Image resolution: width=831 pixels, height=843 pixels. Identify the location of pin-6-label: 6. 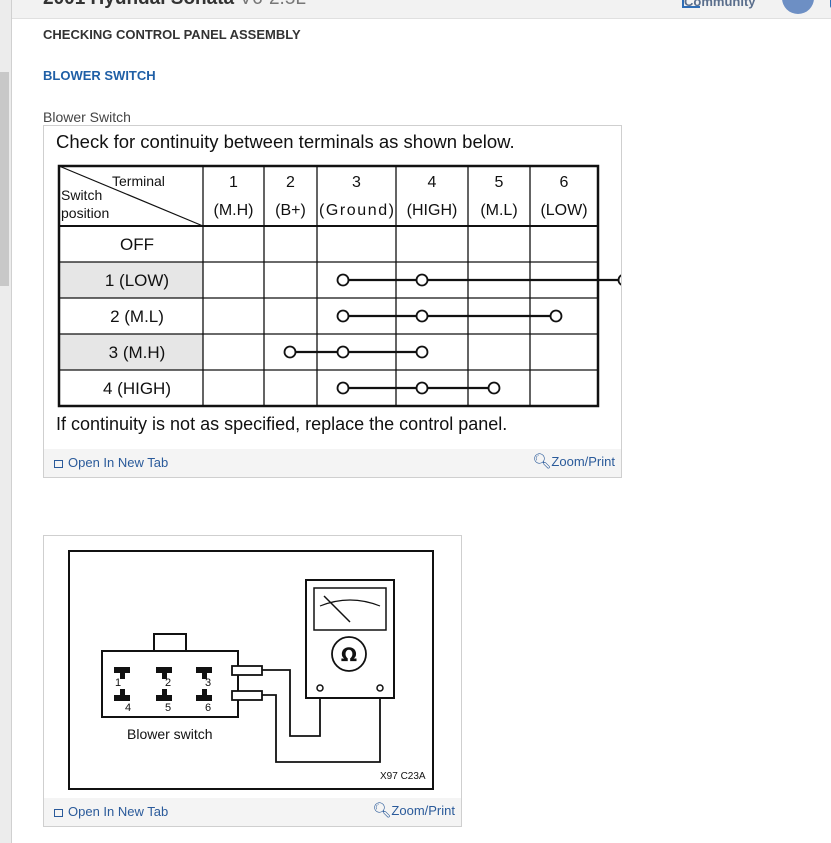
(208, 708).